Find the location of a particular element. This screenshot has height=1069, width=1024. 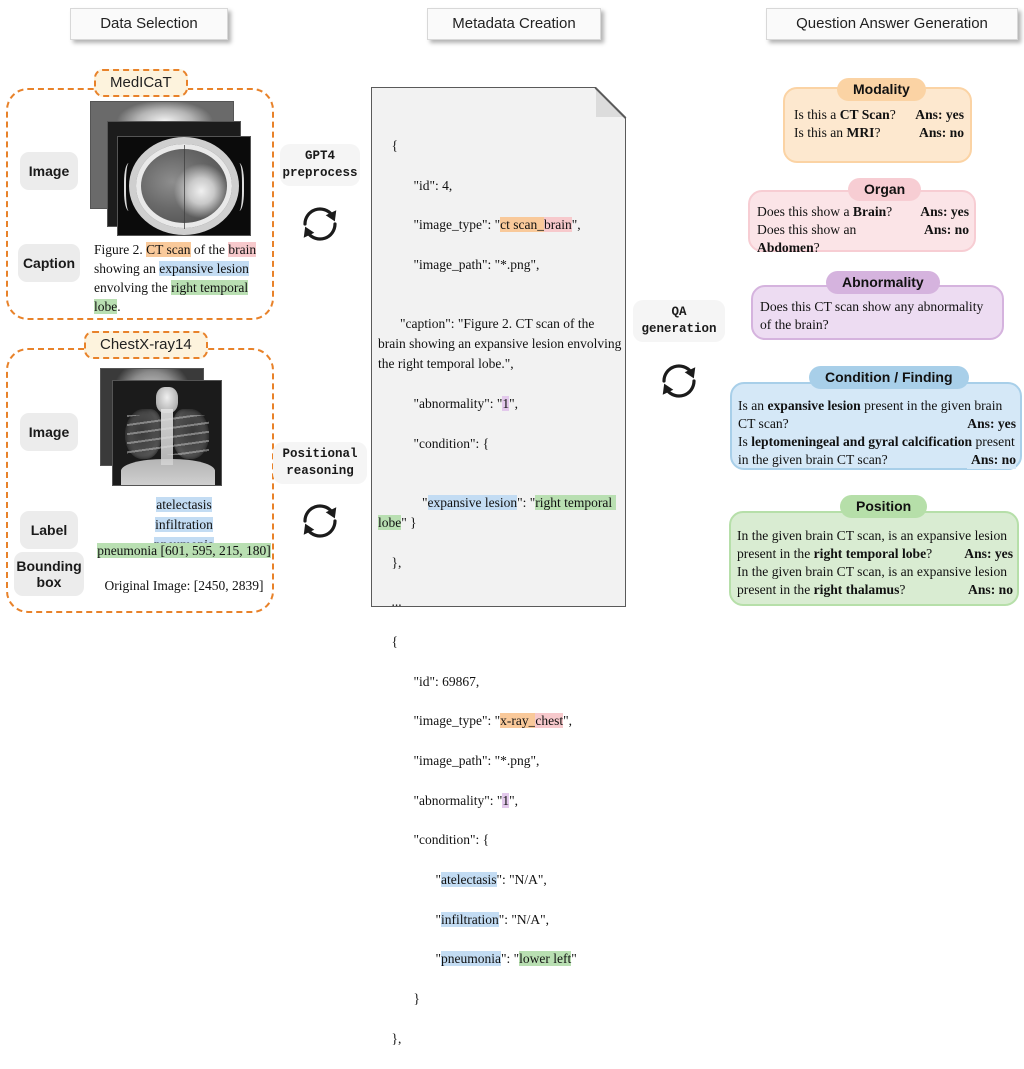

role-chip-label: Caption is located at coordinates (49, 262).